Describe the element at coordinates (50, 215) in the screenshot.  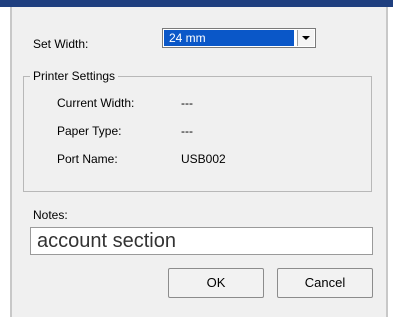
I see `notes-label: Notes:` at that location.